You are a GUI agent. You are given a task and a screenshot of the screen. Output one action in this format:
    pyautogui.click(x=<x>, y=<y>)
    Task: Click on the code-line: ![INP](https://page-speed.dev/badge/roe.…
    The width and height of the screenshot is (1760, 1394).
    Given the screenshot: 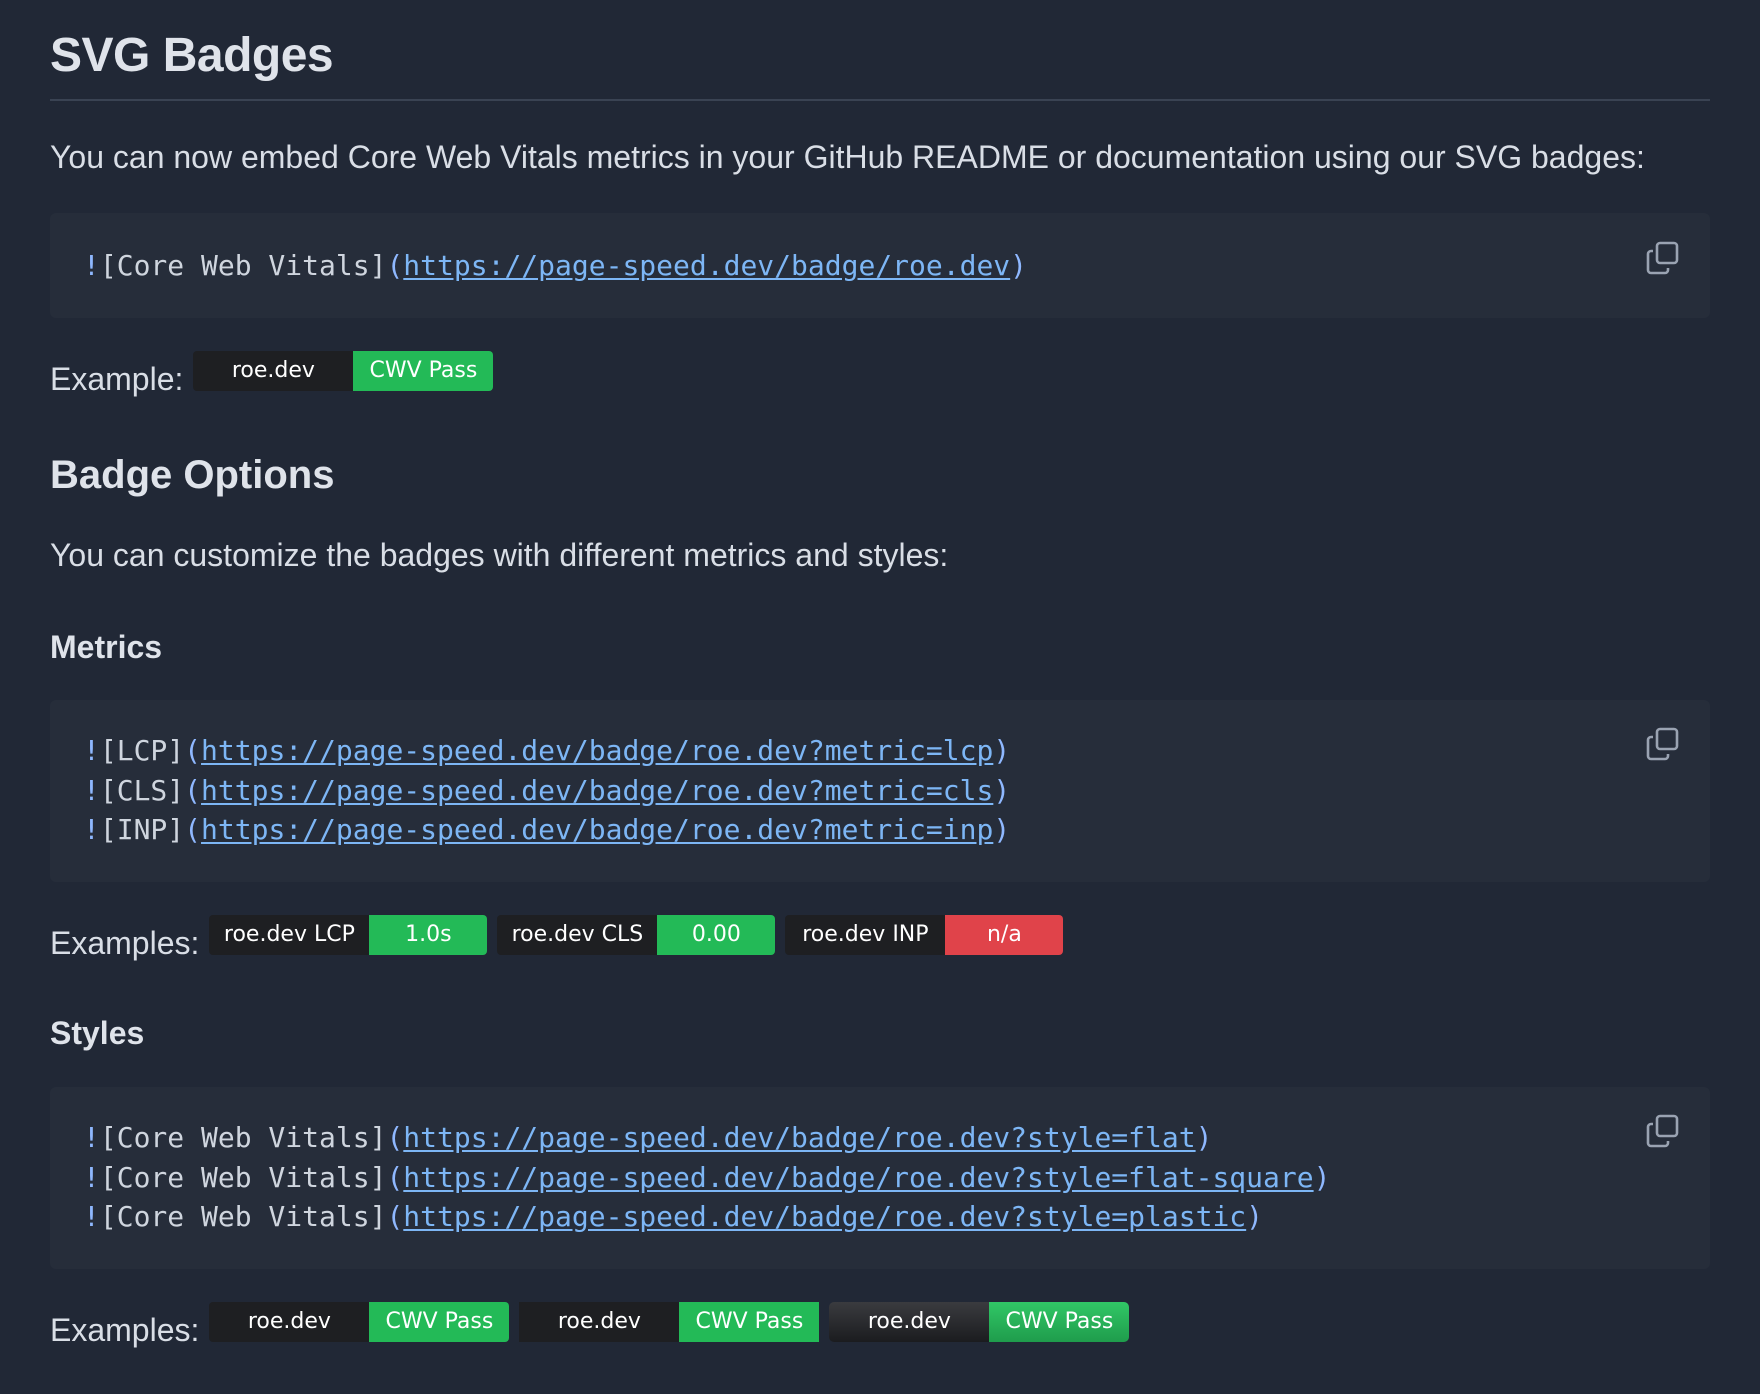 What is the action you would take?
    pyautogui.click(x=896, y=830)
    